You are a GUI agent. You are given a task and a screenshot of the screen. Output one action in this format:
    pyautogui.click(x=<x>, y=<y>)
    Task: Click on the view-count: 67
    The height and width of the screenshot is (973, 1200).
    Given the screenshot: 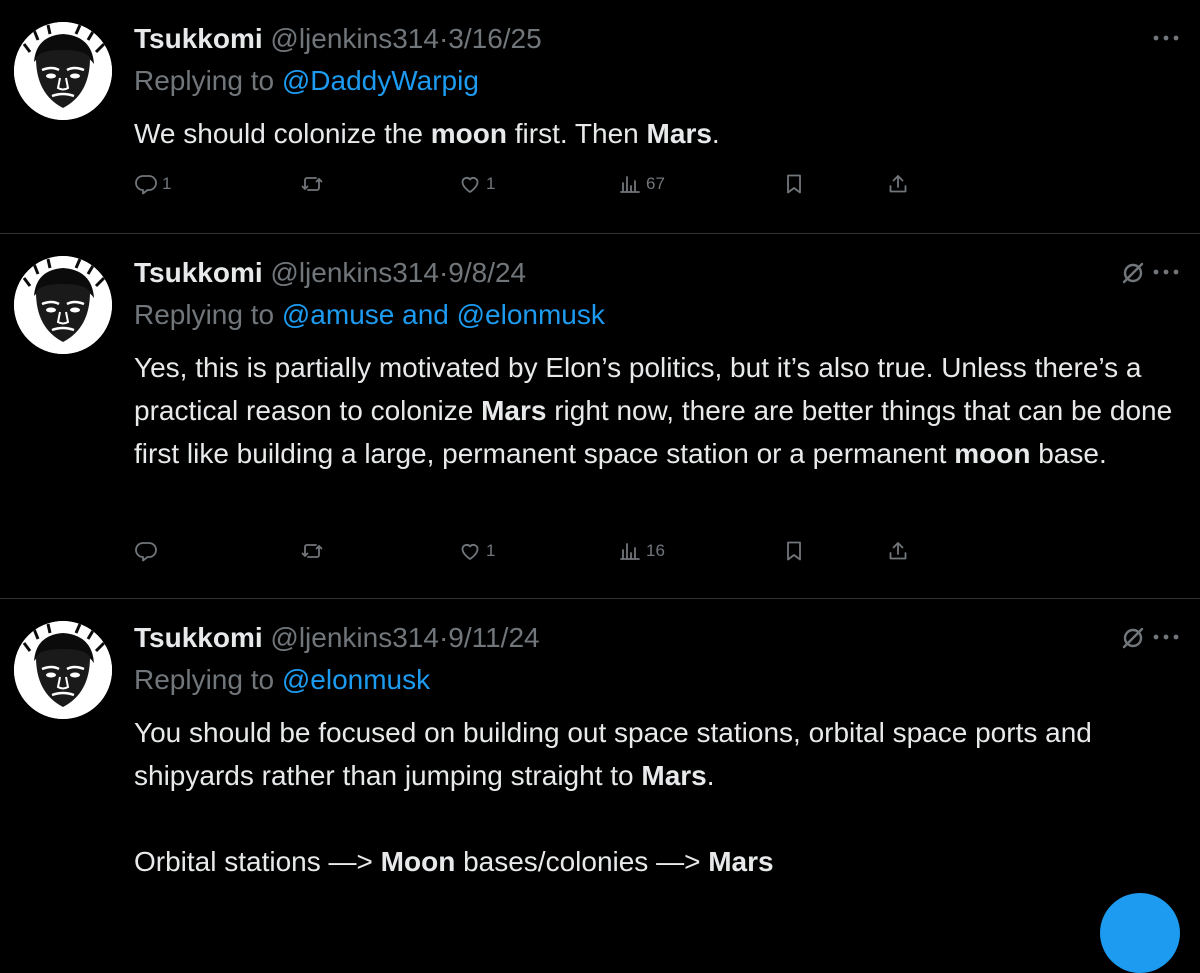 What is the action you would take?
    pyautogui.click(x=655, y=183)
    